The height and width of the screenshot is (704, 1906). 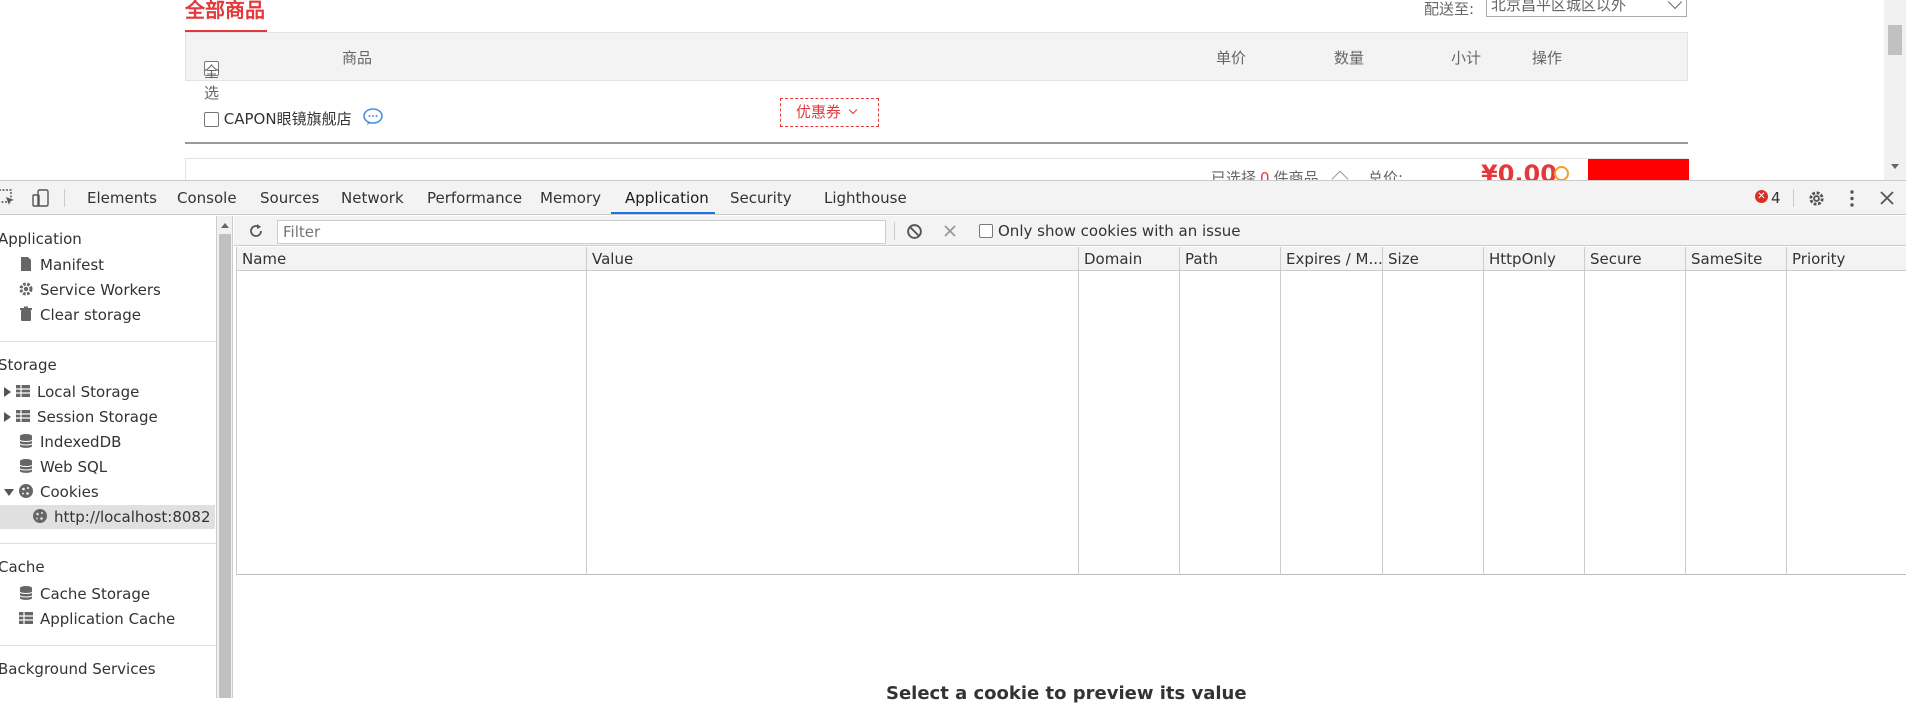 I want to click on column-header-priority: Priority, so click(x=1818, y=259).